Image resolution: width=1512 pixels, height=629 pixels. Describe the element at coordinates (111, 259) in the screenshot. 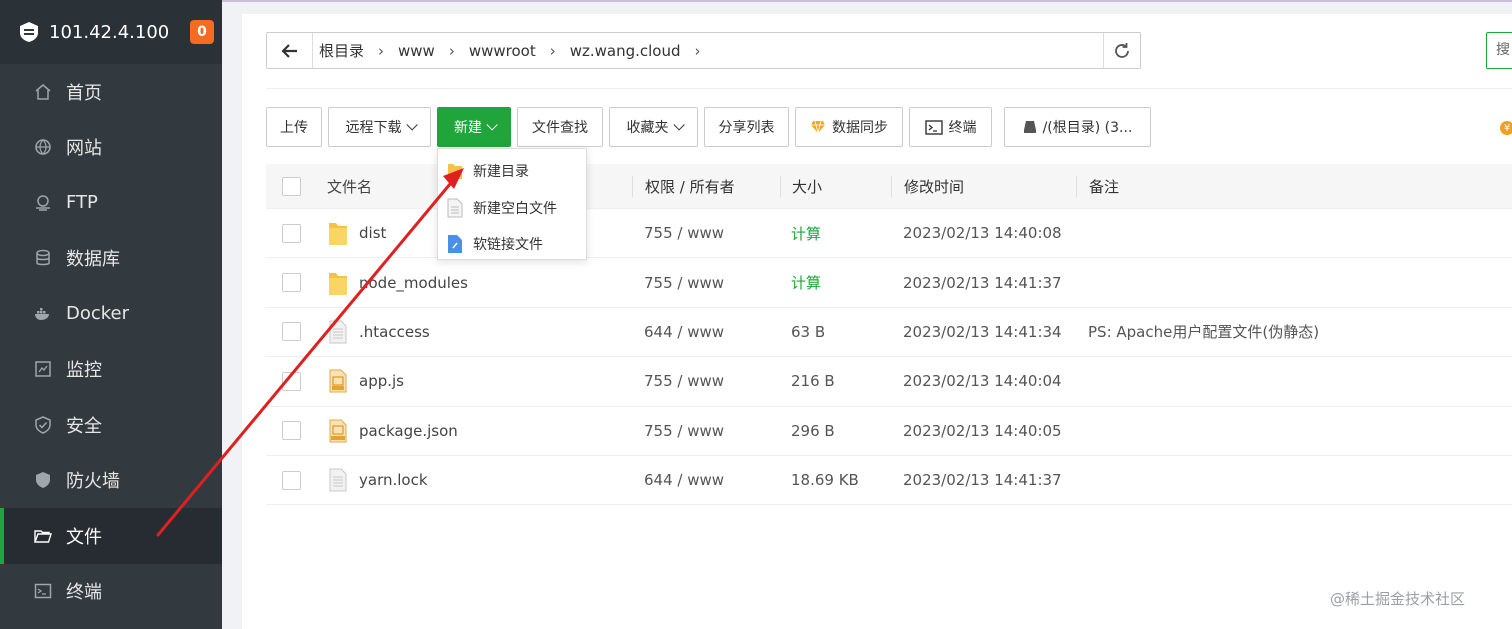

I see `sidebar-item-database: 数据库` at that location.